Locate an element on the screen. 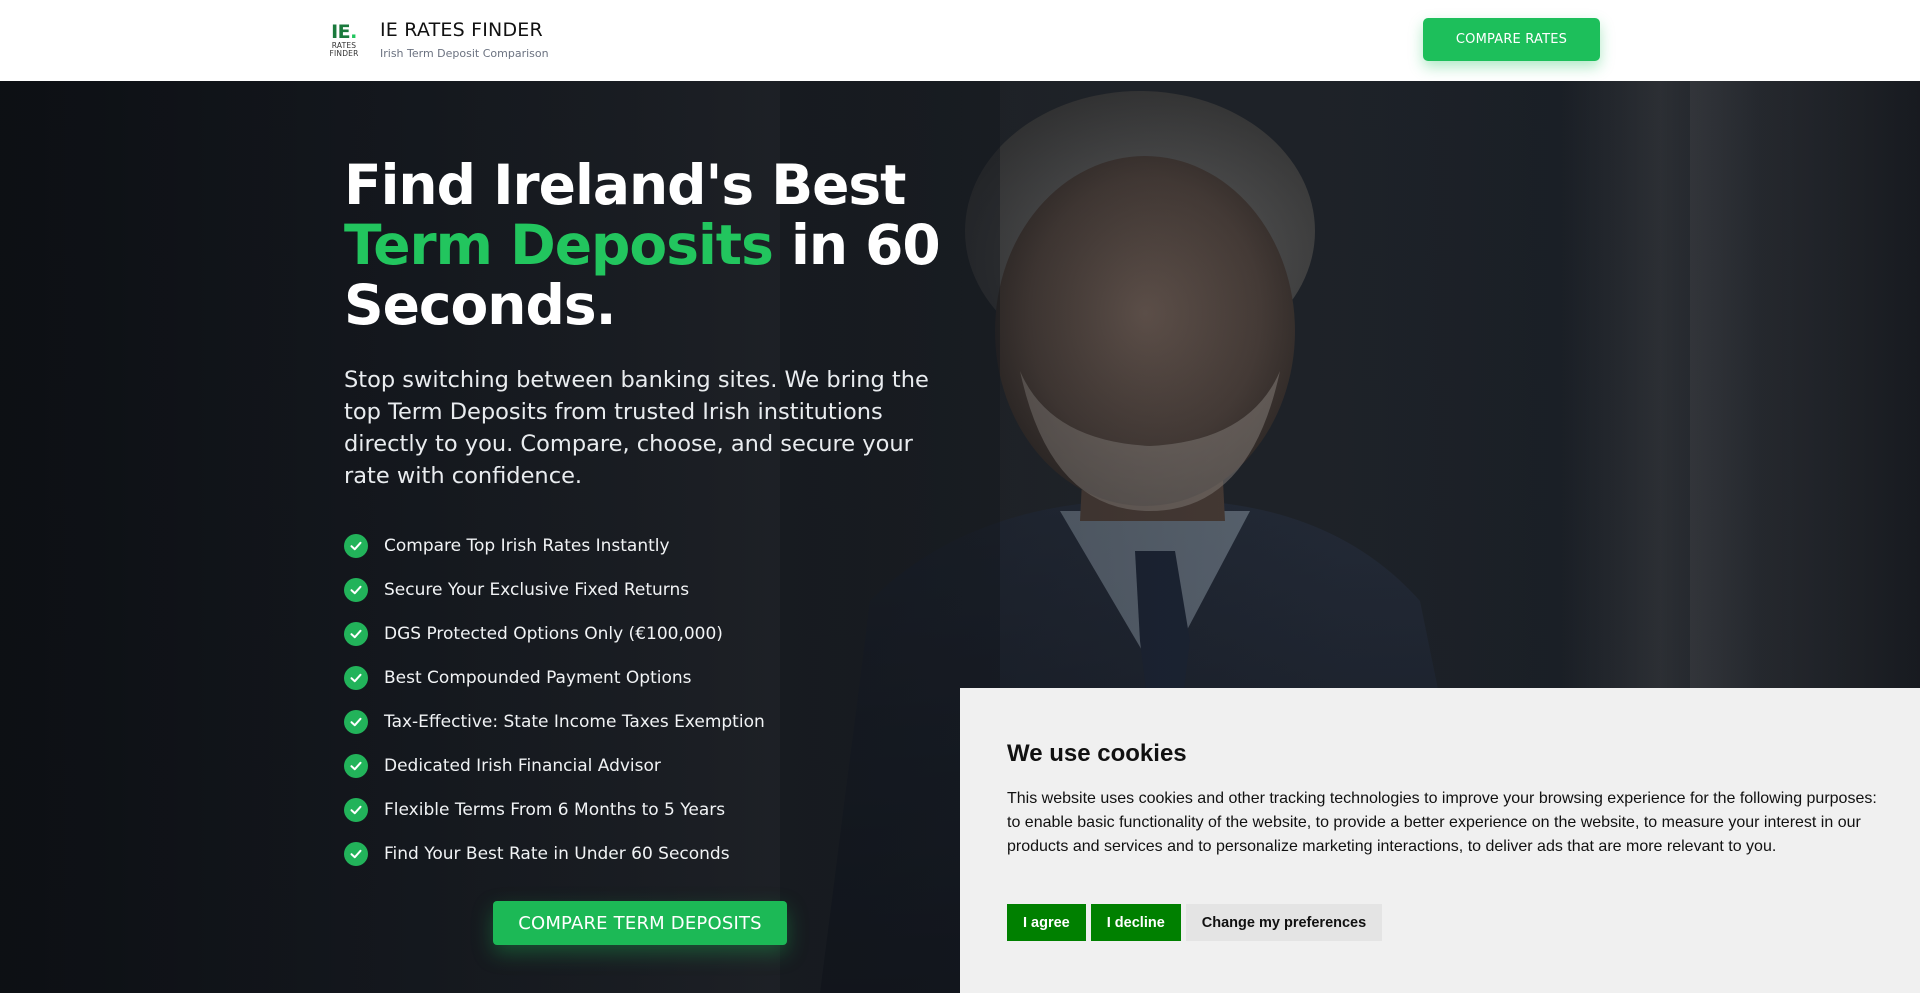 Image resolution: width=1920 pixels, height=993 pixels. feature-text: Best Compounded Payment Options is located at coordinates (538, 678).